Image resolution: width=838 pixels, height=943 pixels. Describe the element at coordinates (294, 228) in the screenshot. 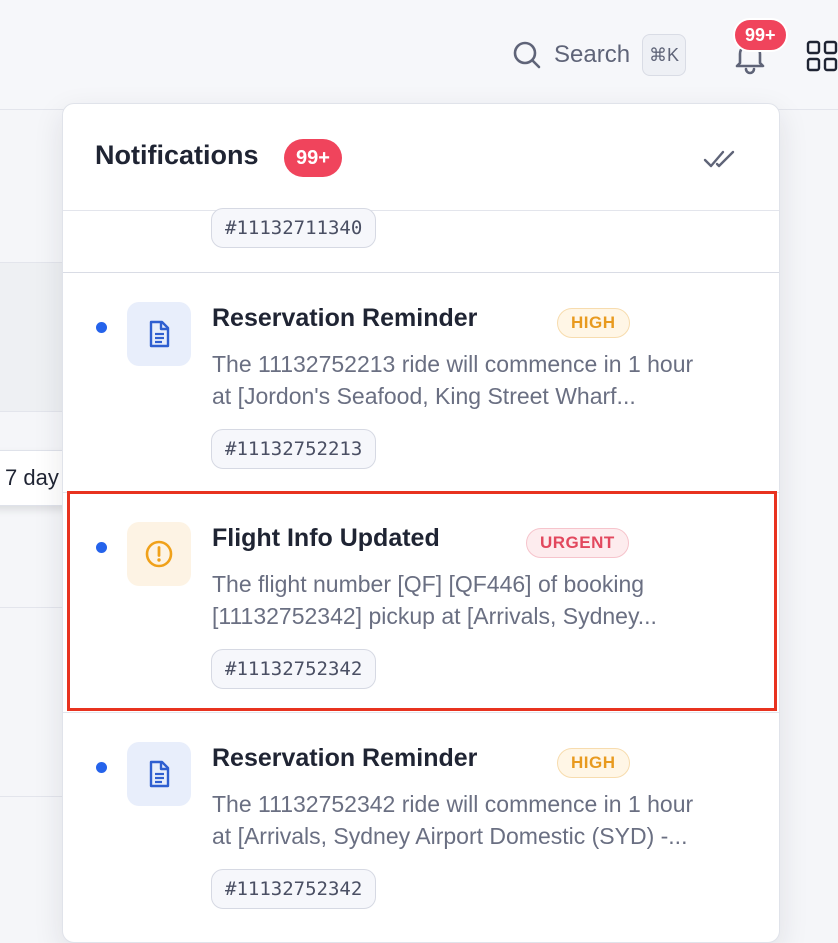

I see `booking-id-tag: #11132711340` at that location.